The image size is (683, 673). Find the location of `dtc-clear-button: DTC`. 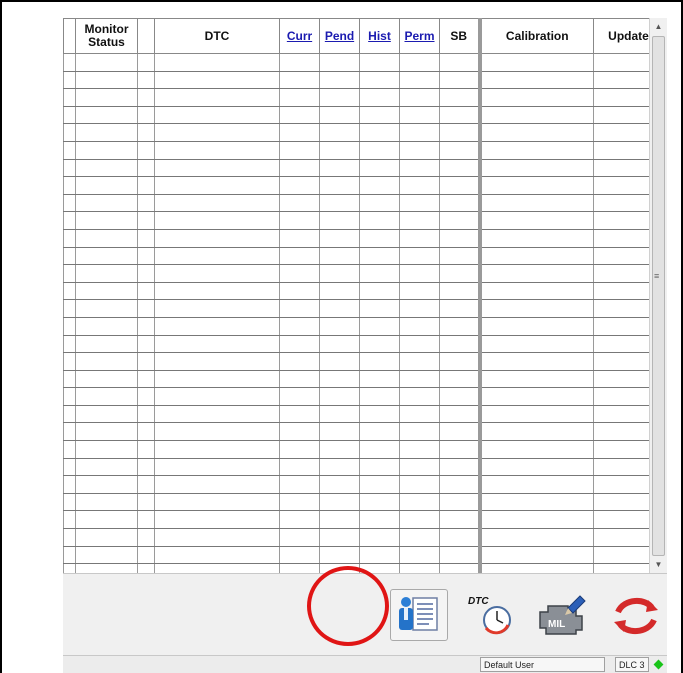

dtc-clear-button: DTC is located at coordinates (492, 615).